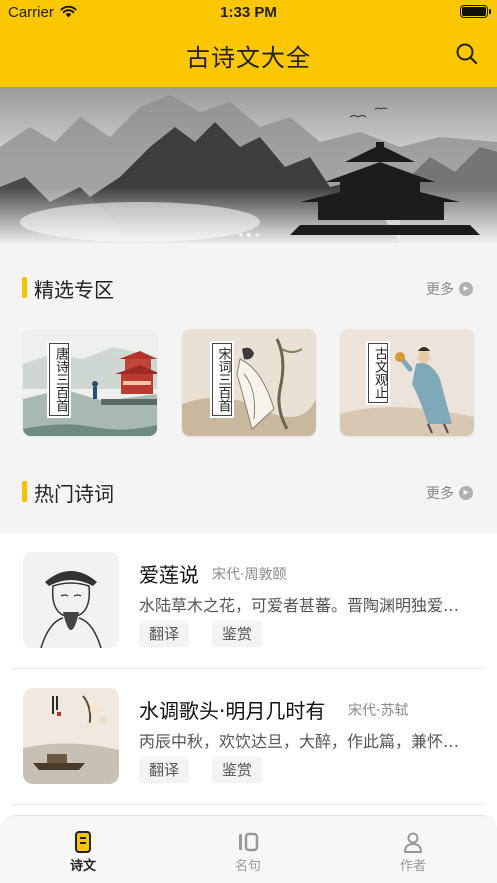 This screenshot has width=497, height=883. I want to click on tab-authors: 作者, so click(413, 852).